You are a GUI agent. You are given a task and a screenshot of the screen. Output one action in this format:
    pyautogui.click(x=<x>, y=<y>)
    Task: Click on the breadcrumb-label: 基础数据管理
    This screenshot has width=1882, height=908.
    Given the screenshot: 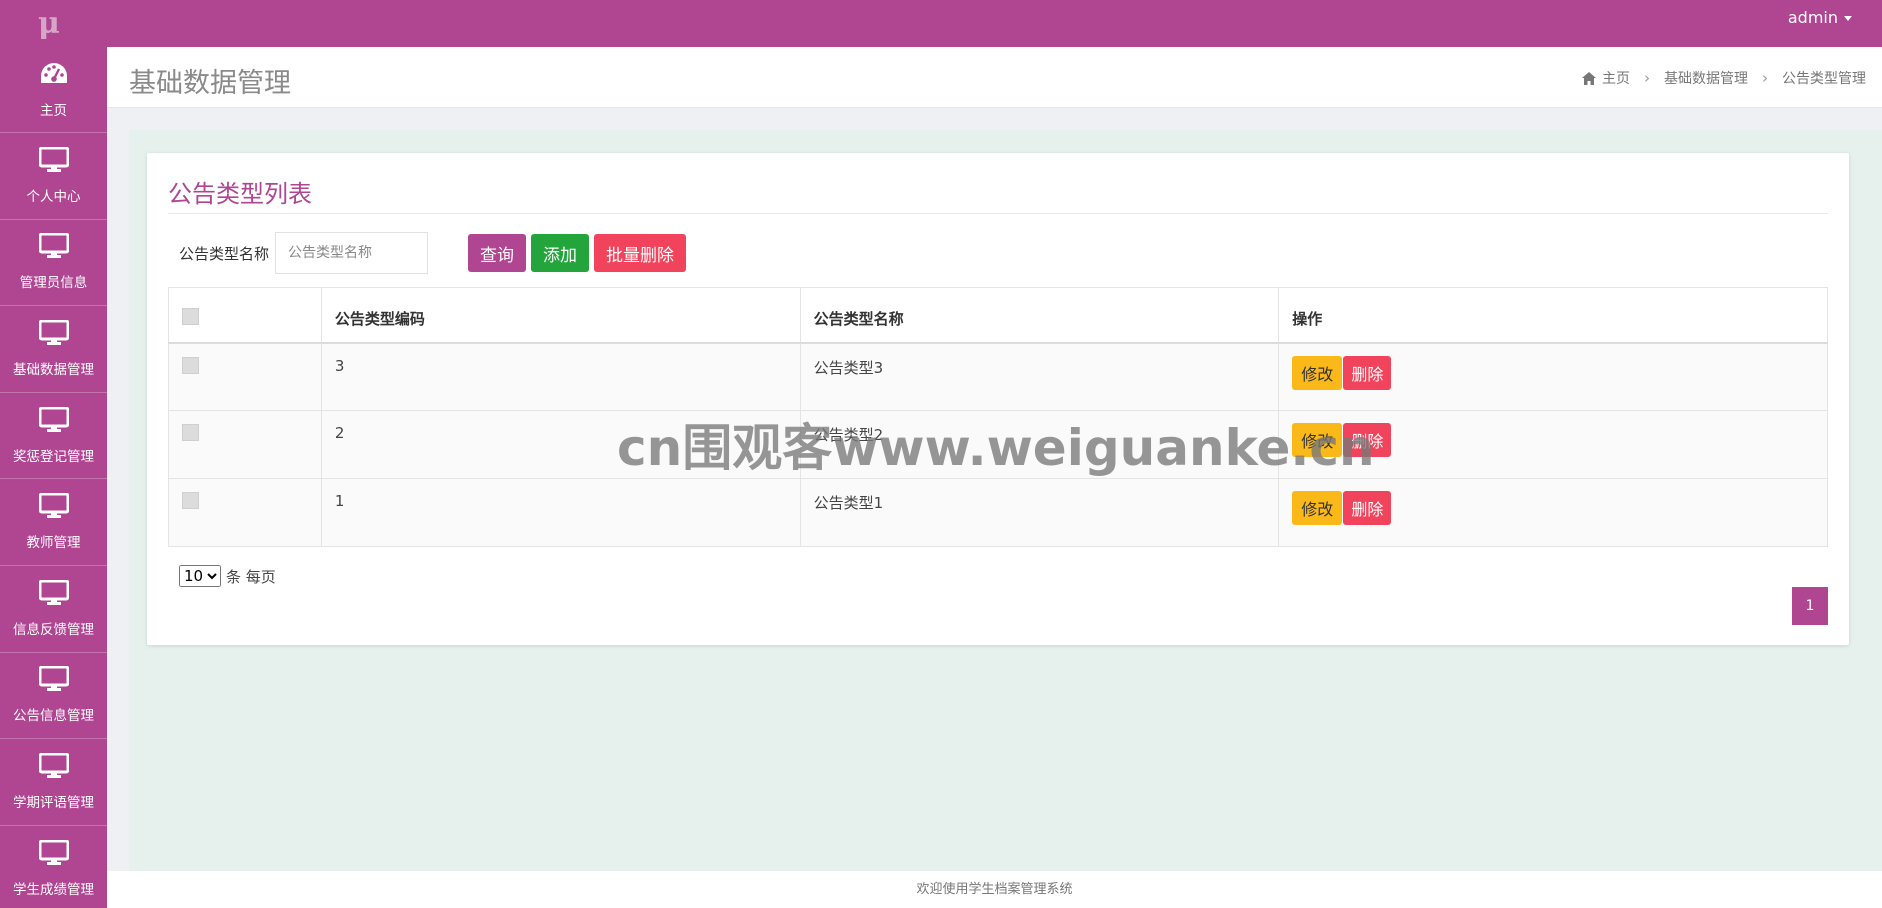 What is the action you would take?
    pyautogui.click(x=1706, y=79)
    